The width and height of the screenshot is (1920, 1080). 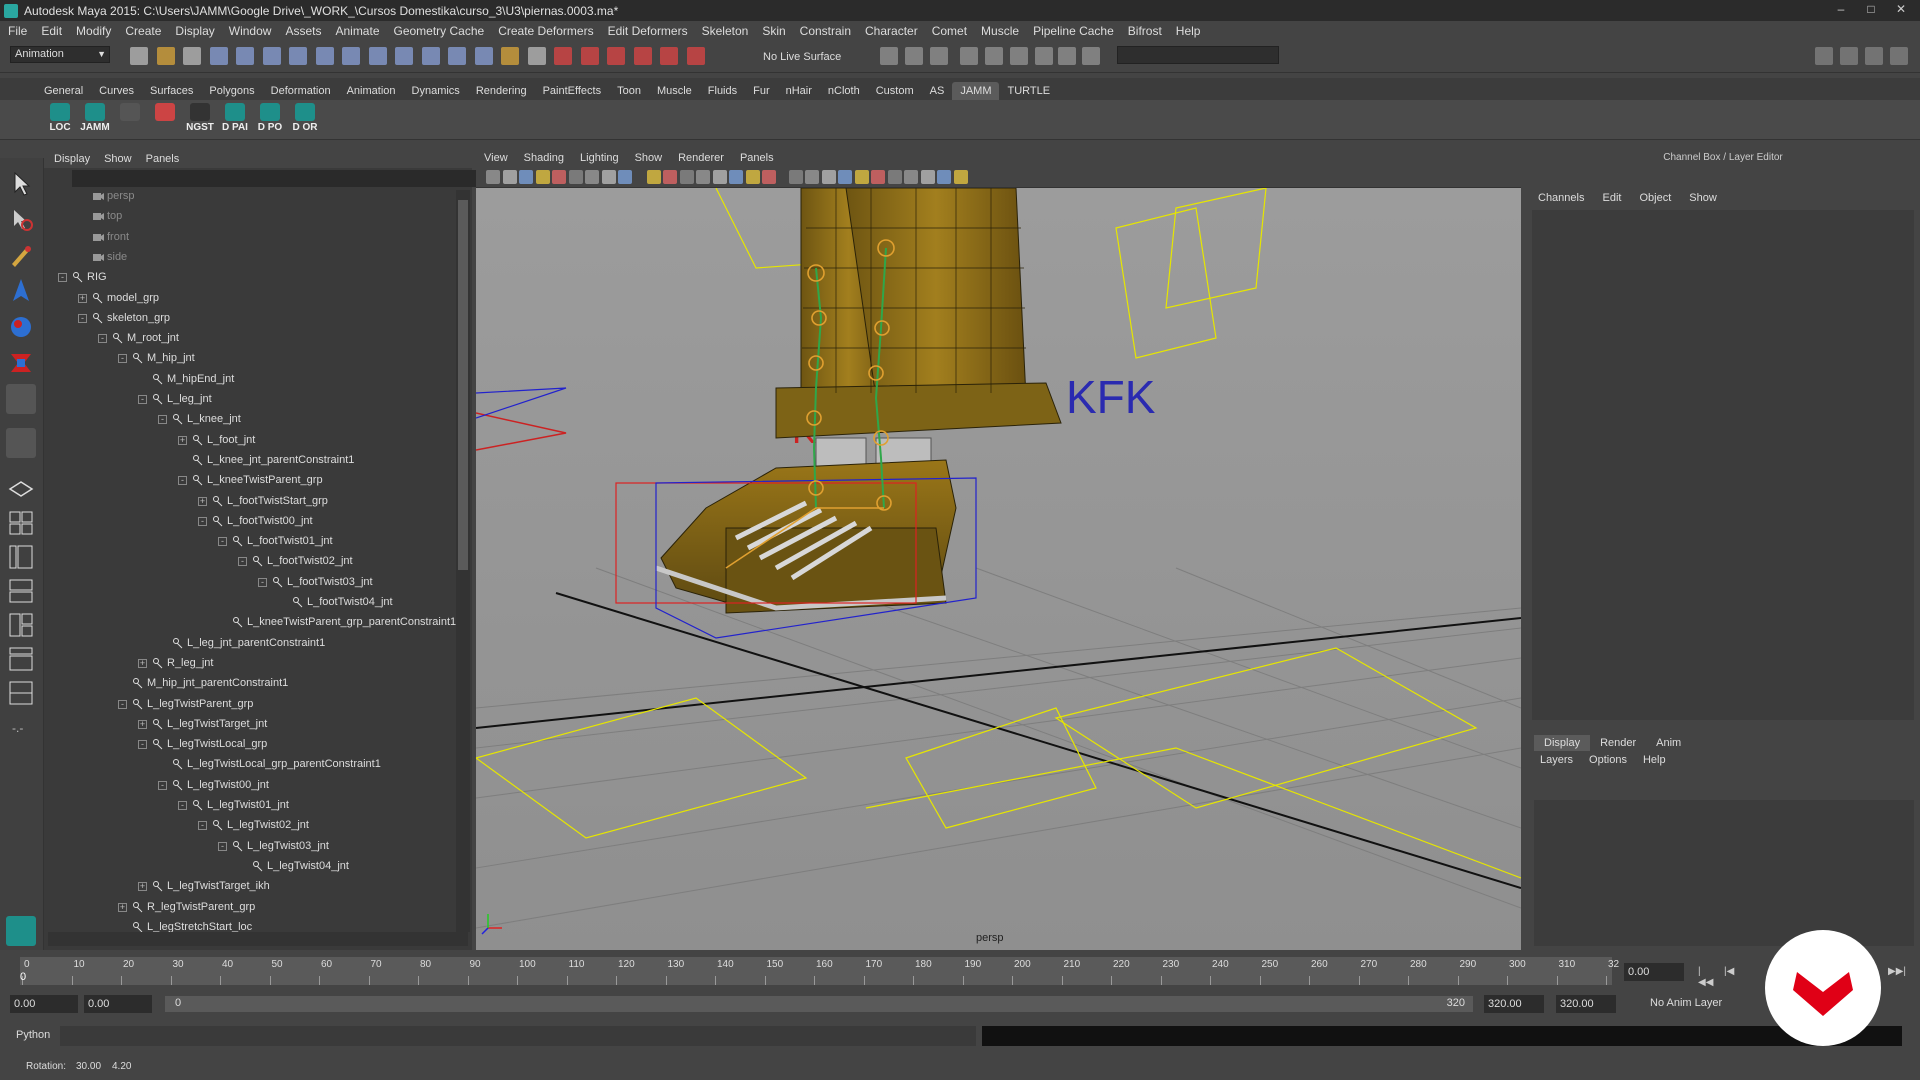 What do you see at coordinates (1686, 1003) in the screenshot?
I see `anim-layer-label: No Anim Layer` at bounding box center [1686, 1003].